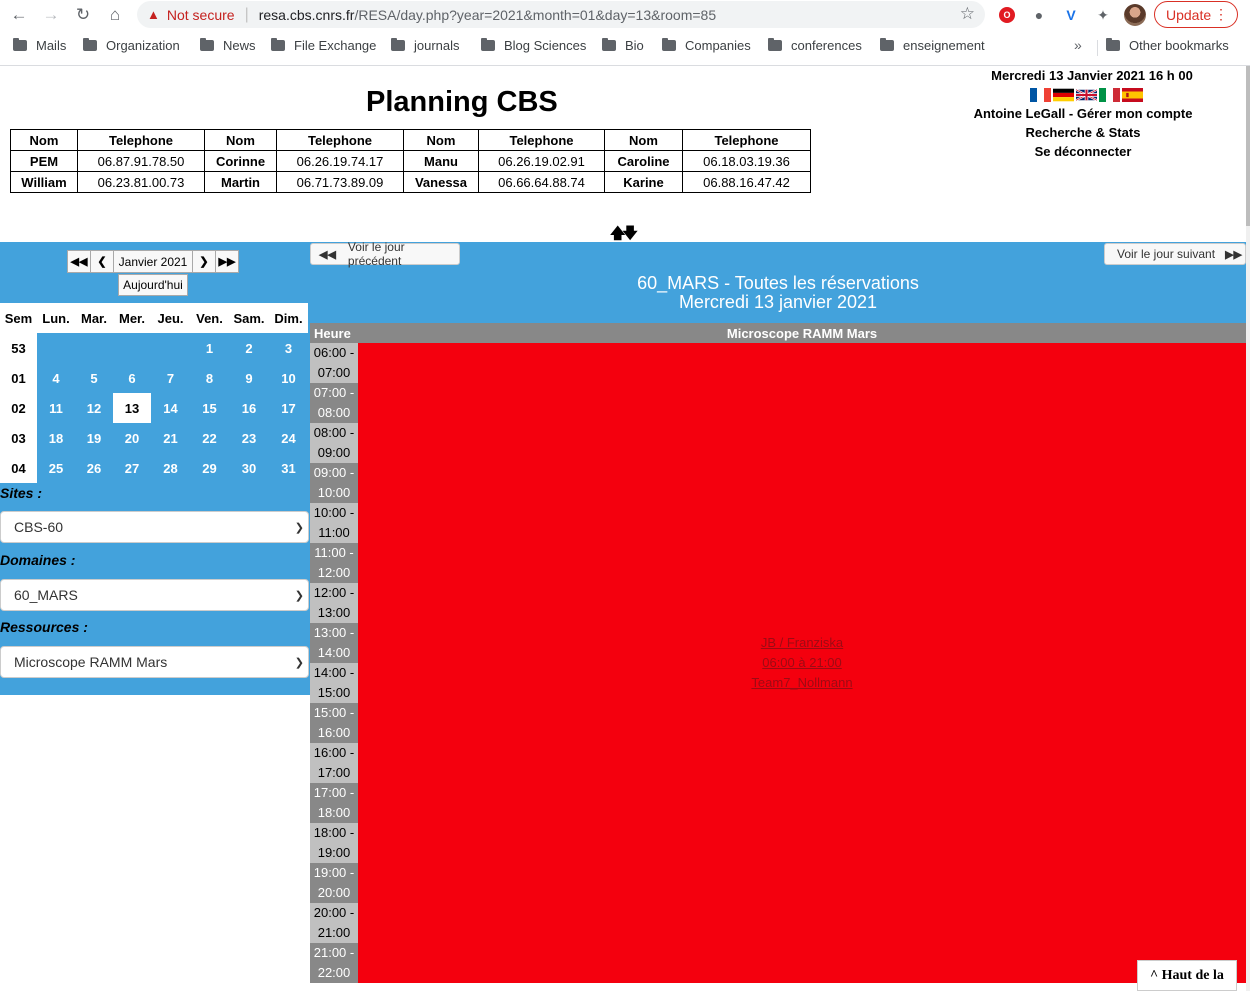 The image size is (1250, 991). Describe the element at coordinates (327, 254) in the screenshot. I see `double-left-icon: ◀◀` at that location.